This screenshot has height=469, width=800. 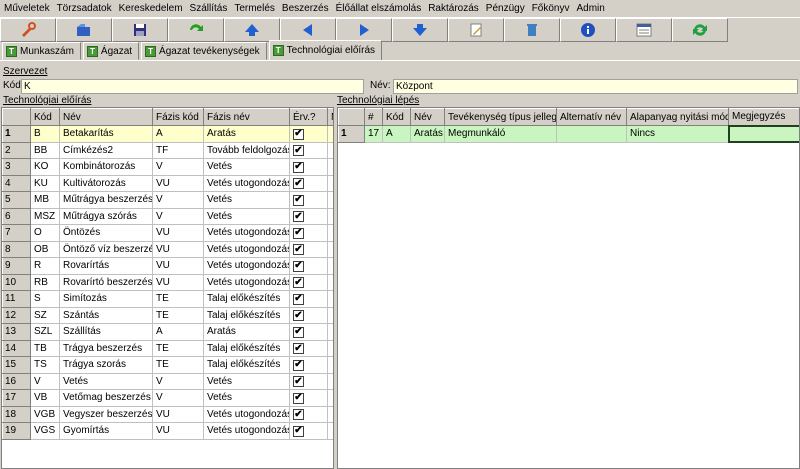 What do you see at coordinates (45, 348) in the screenshot?
I see `kod-cell: TB` at bounding box center [45, 348].